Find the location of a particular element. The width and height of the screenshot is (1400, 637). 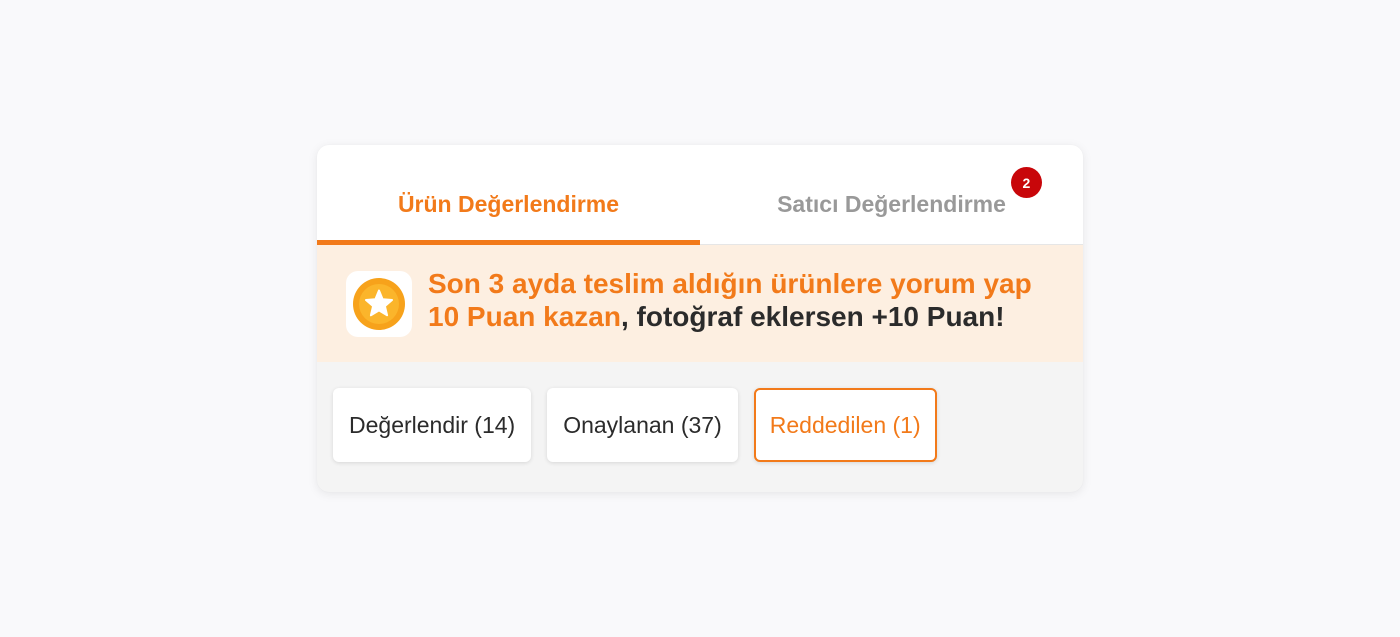

tab-product-review: Ürün Değerlendirme is located at coordinates (508, 195).